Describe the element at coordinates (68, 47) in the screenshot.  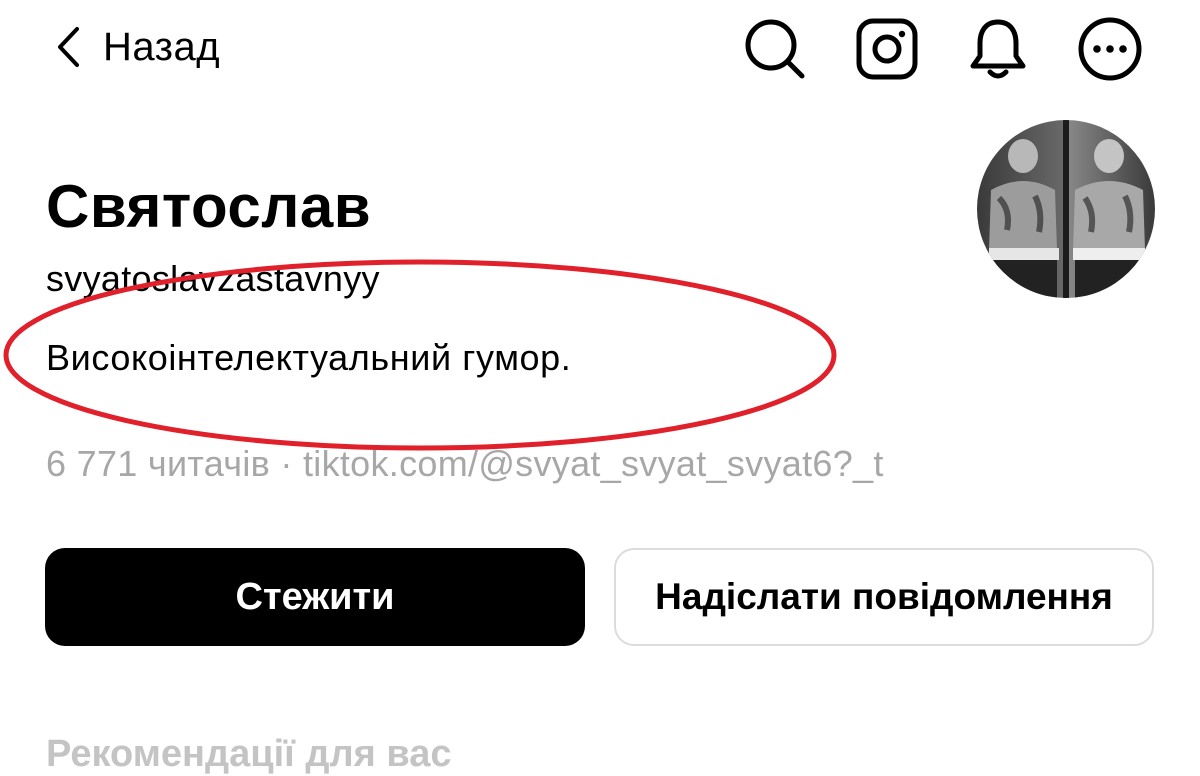
I see `chevron-left-icon` at that location.